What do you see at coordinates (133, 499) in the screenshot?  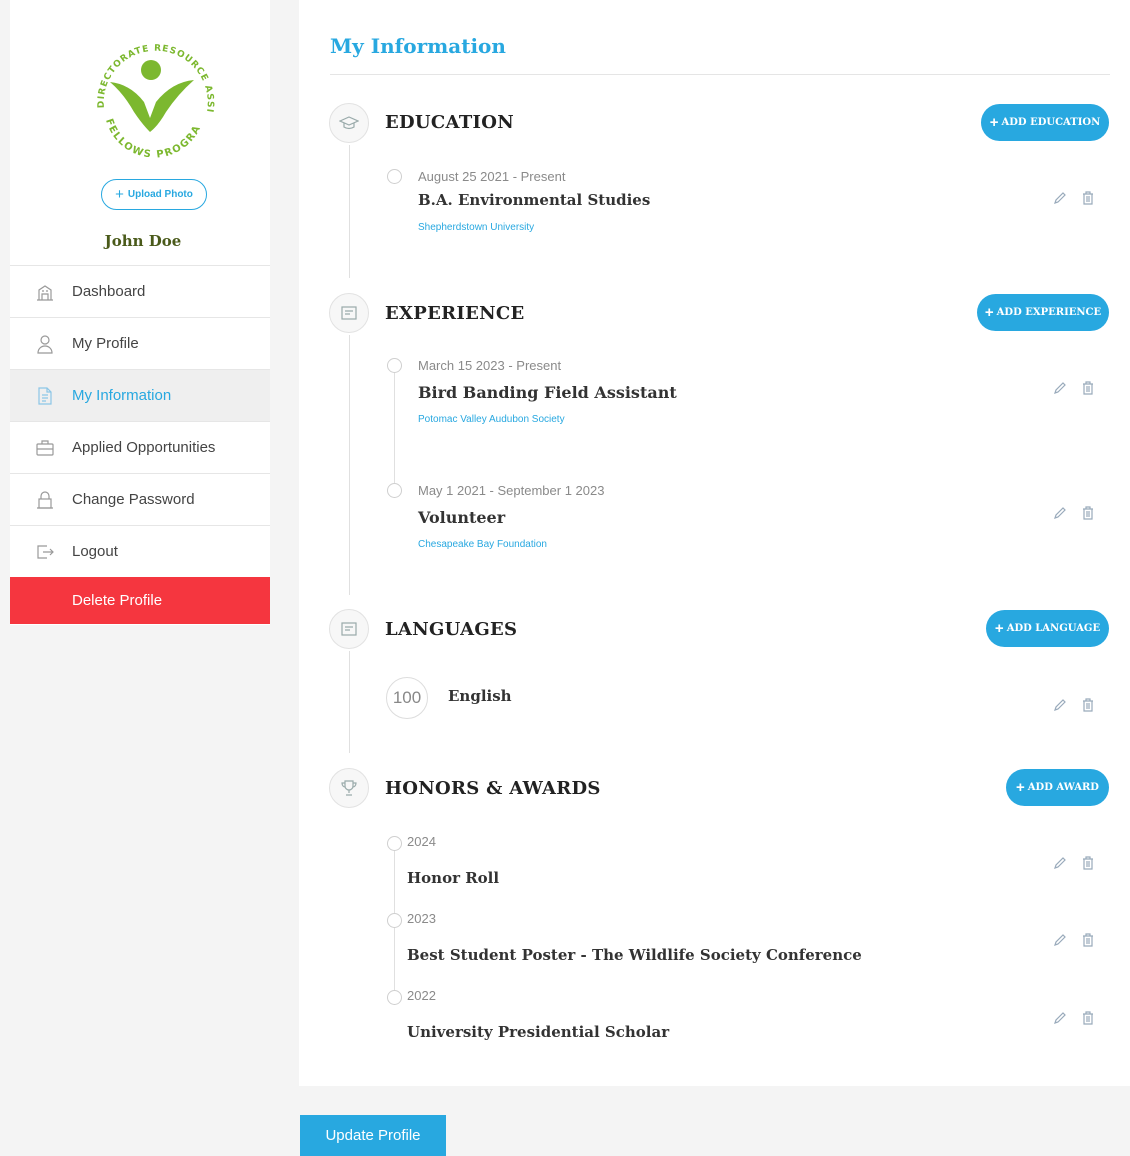 I see `sidebar-item-label: Change Password` at bounding box center [133, 499].